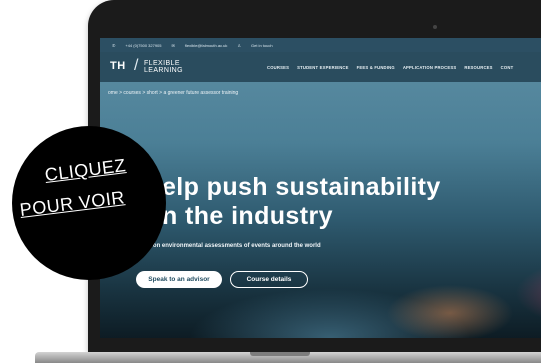  Describe the element at coordinates (323, 67) in the screenshot. I see `nav-item-student-experience: STUDENT EXPERIENCE` at that location.